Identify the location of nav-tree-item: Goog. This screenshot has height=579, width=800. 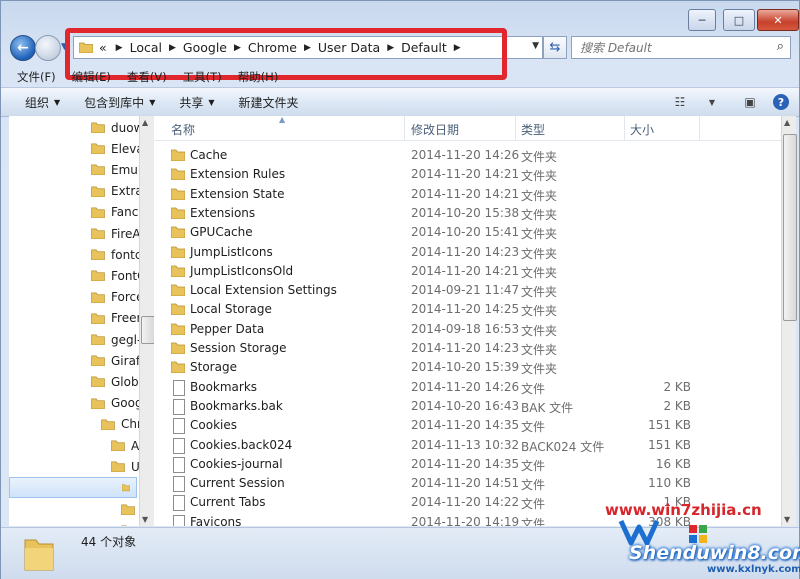
(115, 403).